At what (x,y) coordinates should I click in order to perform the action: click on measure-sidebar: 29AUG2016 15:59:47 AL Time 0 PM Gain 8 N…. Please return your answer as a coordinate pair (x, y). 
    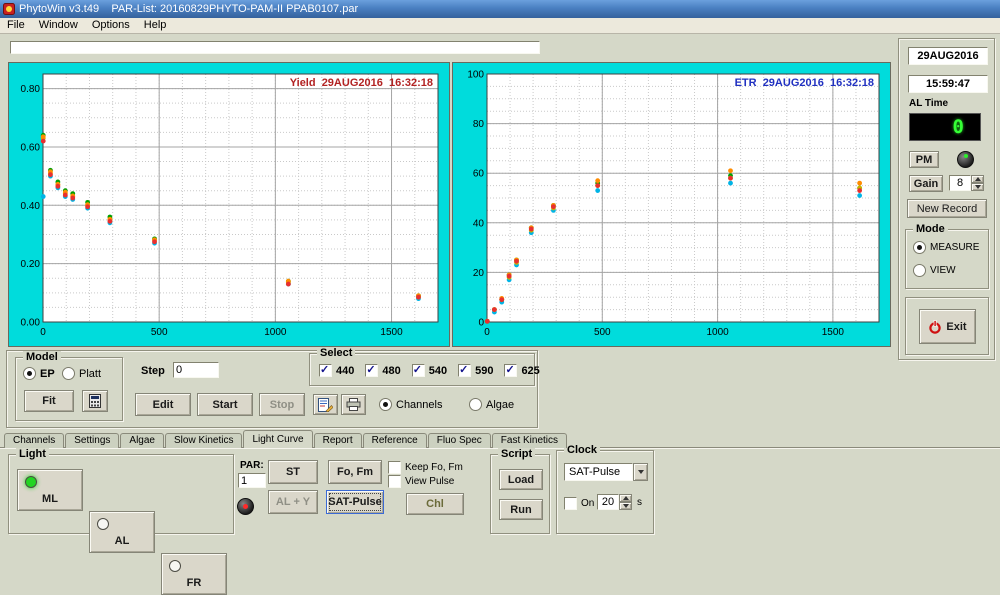
    Looking at the image, I should click on (946, 199).